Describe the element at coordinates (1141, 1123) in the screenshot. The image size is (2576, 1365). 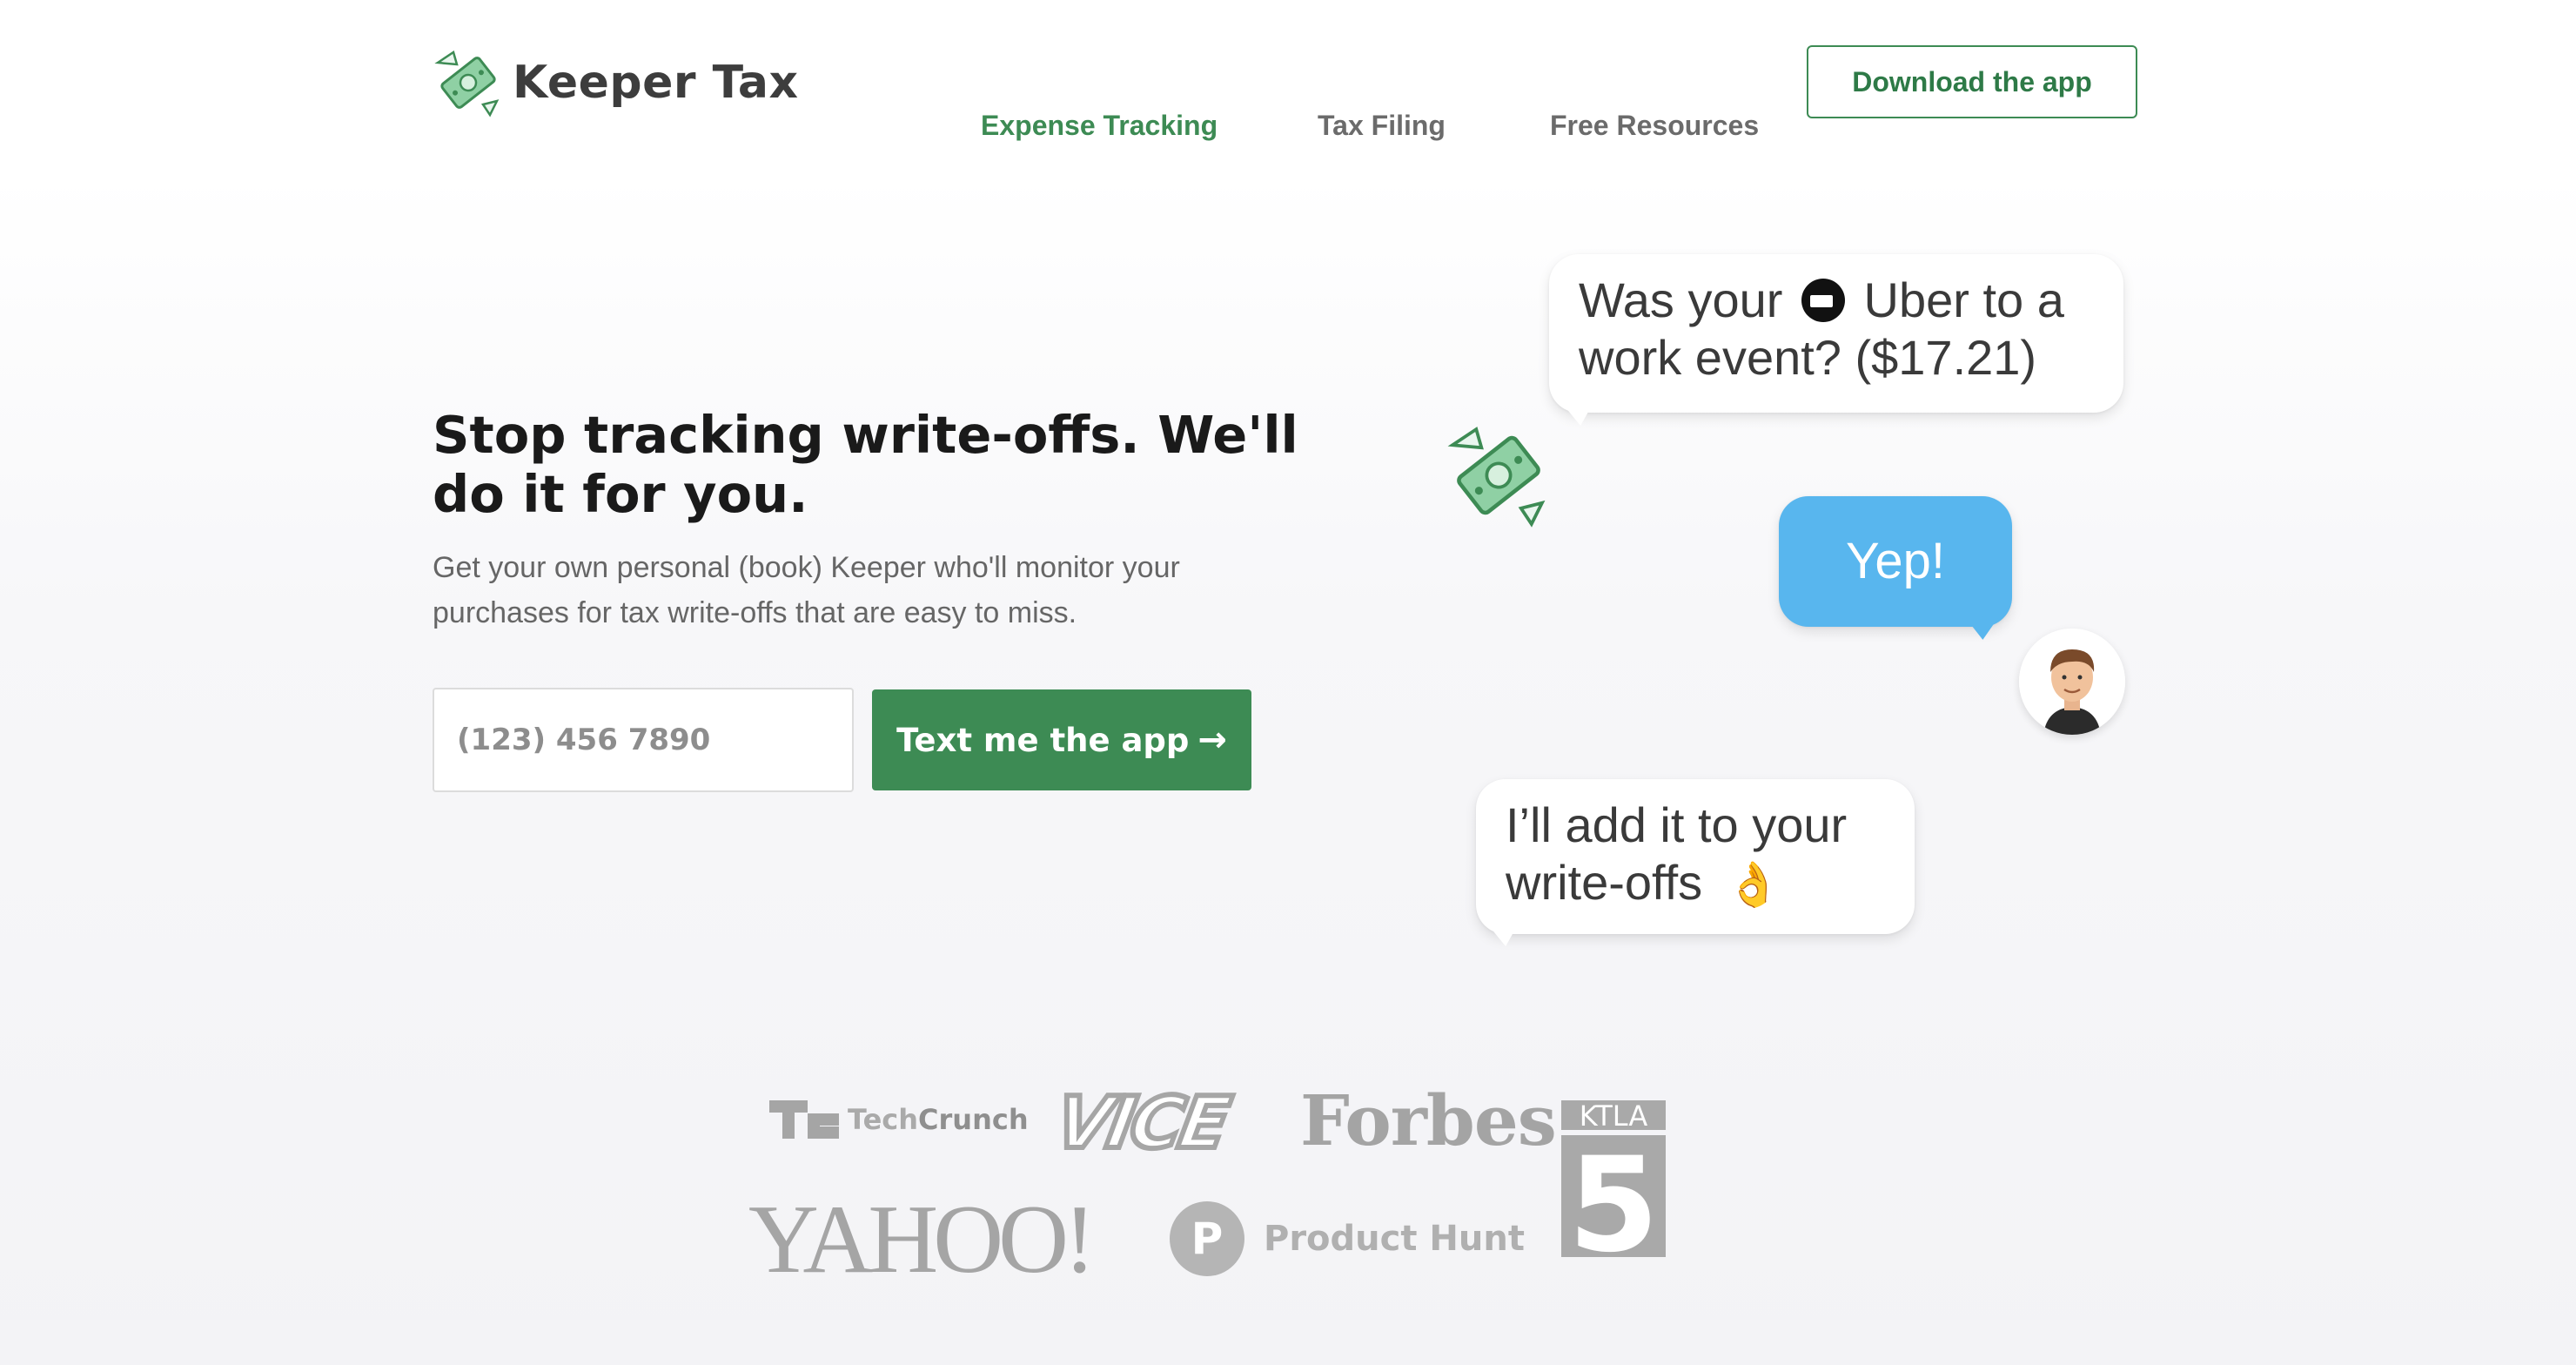
I see `vice-logo: VICE` at that location.